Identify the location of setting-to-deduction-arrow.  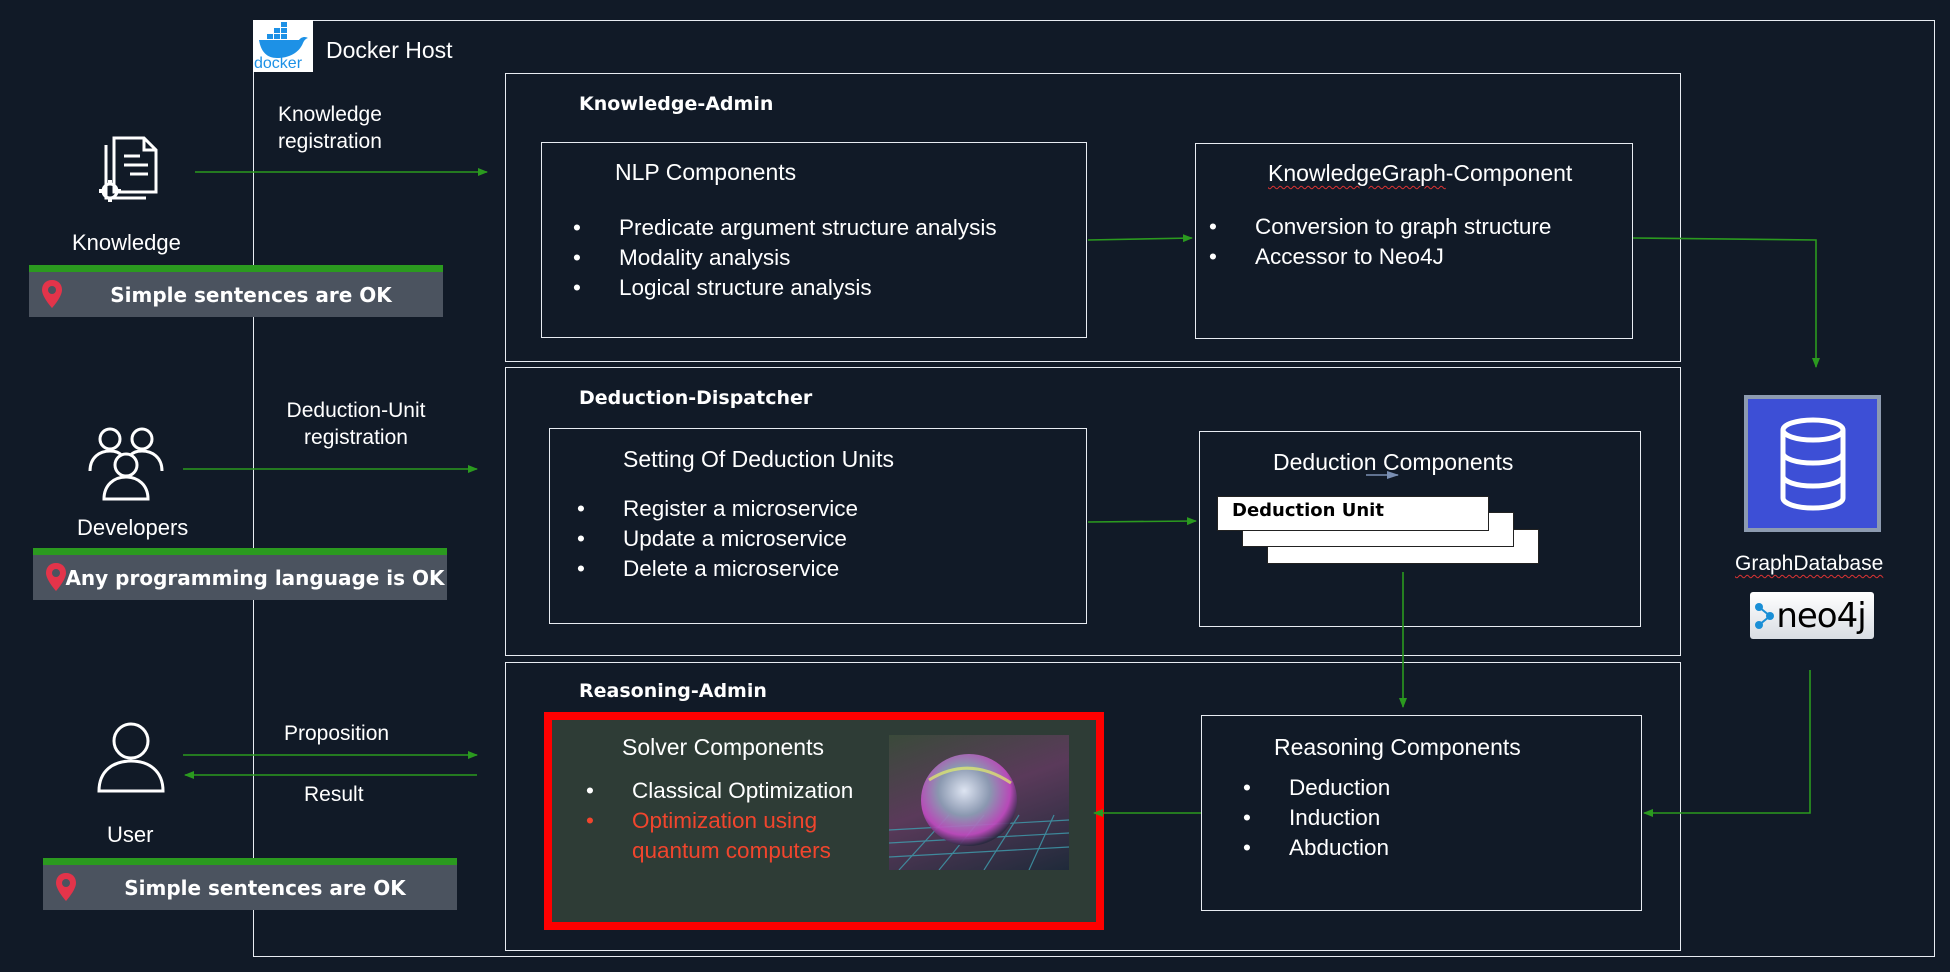
(1142, 521).